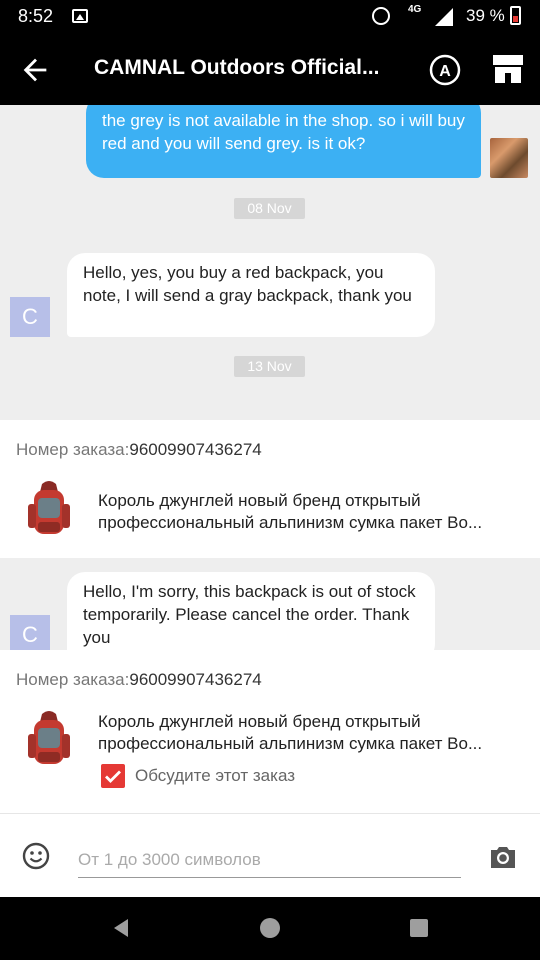 The width and height of the screenshot is (540, 960). I want to click on app-bar: CAMNAL Outdoors Official... A, so click(270, 69).